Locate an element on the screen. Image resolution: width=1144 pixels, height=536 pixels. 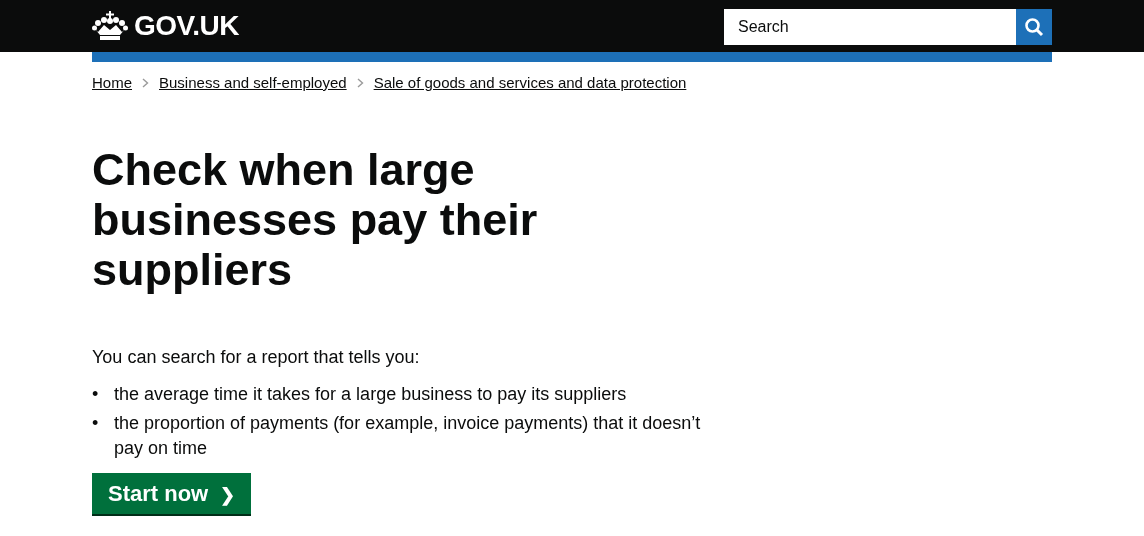
search-field: Search is located at coordinates (870, 27).